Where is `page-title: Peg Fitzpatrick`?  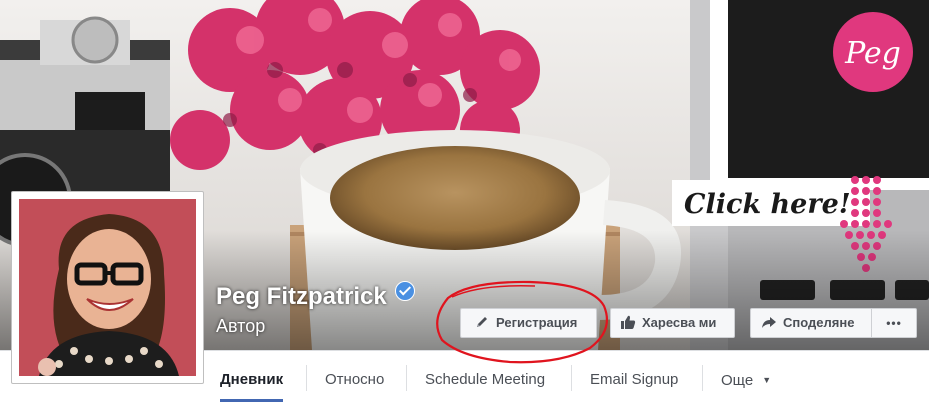 page-title: Peg Fitzpatrick is located at coordinates (315, 296).